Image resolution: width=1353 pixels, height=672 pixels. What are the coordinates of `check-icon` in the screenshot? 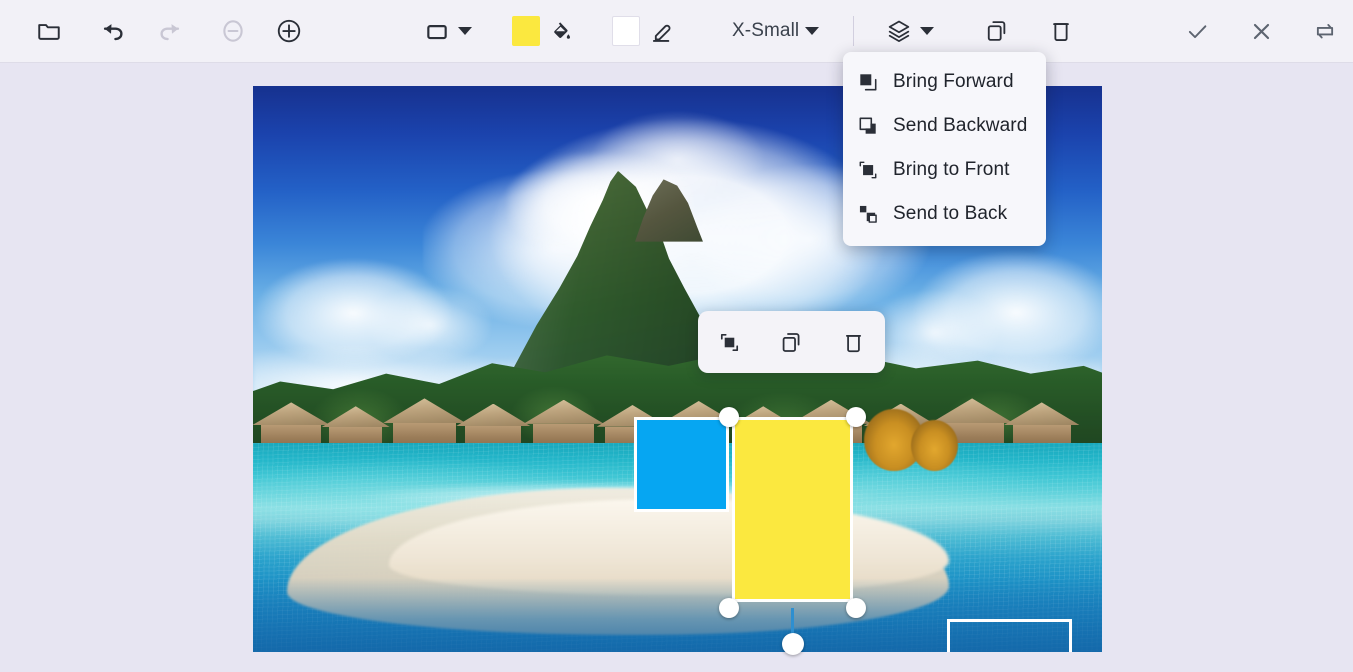 It's located at (1197, 31).